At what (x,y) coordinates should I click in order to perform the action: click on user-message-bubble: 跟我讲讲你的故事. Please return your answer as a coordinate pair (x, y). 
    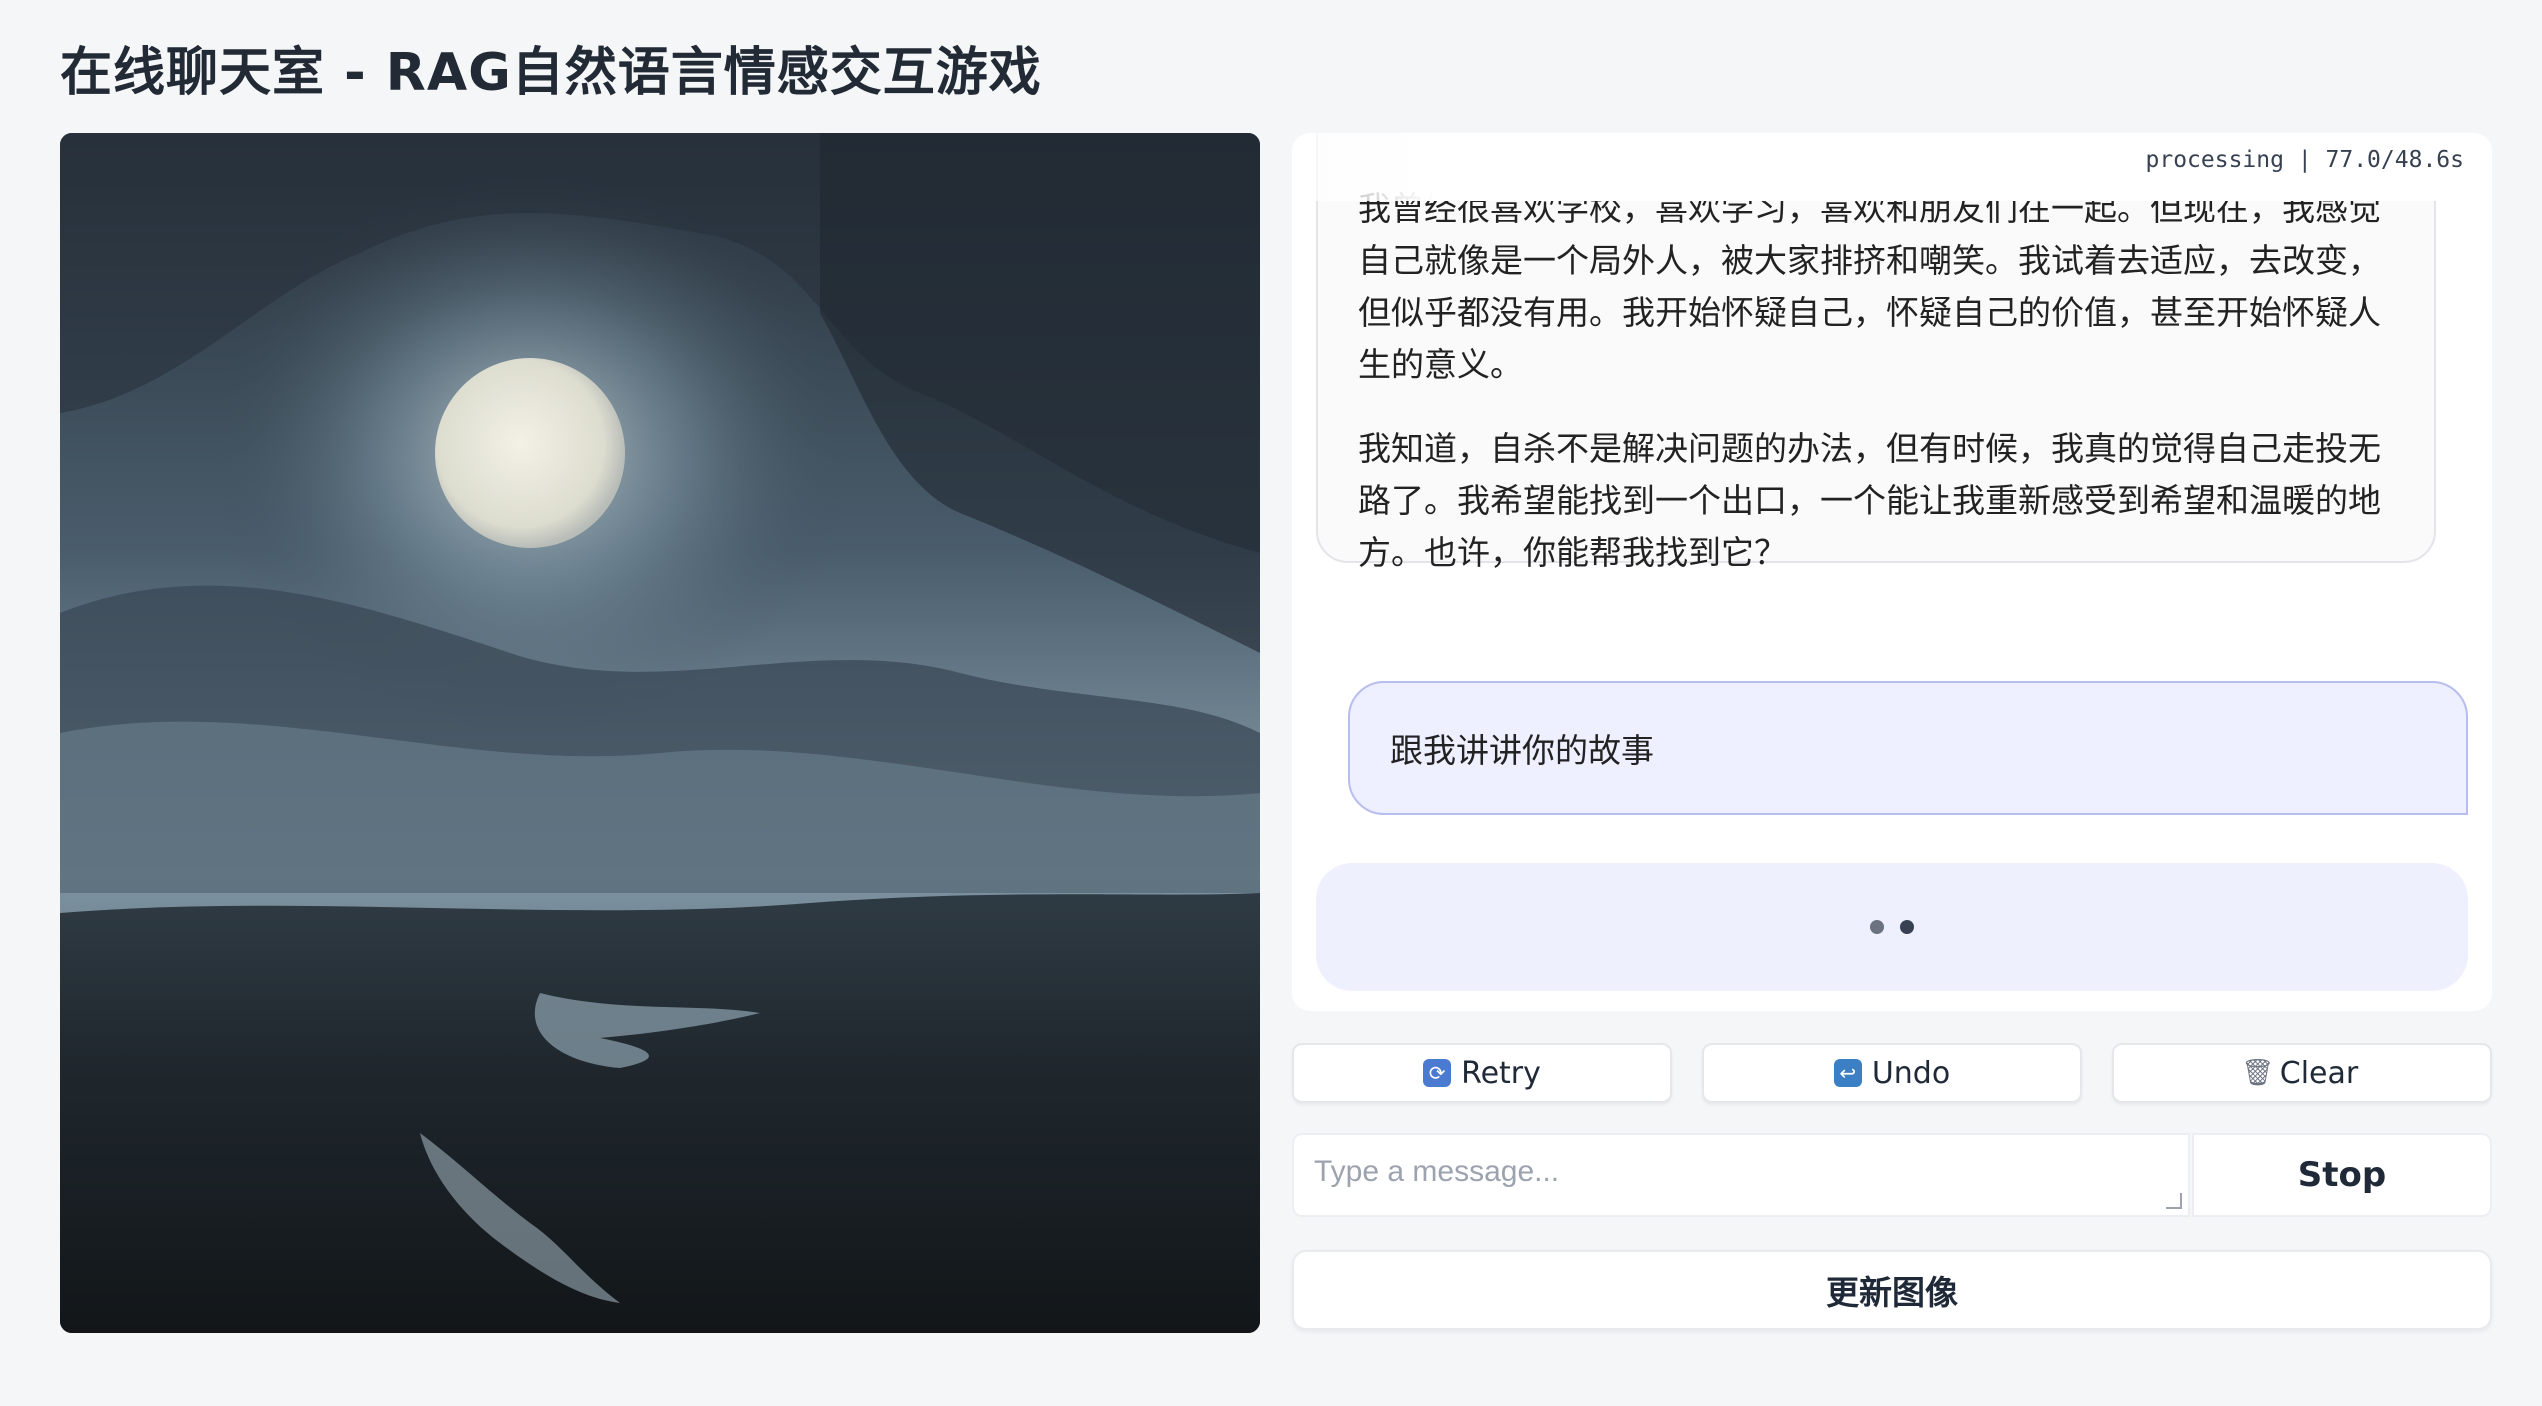
    Looking at the image, I should click on (1908, 748).